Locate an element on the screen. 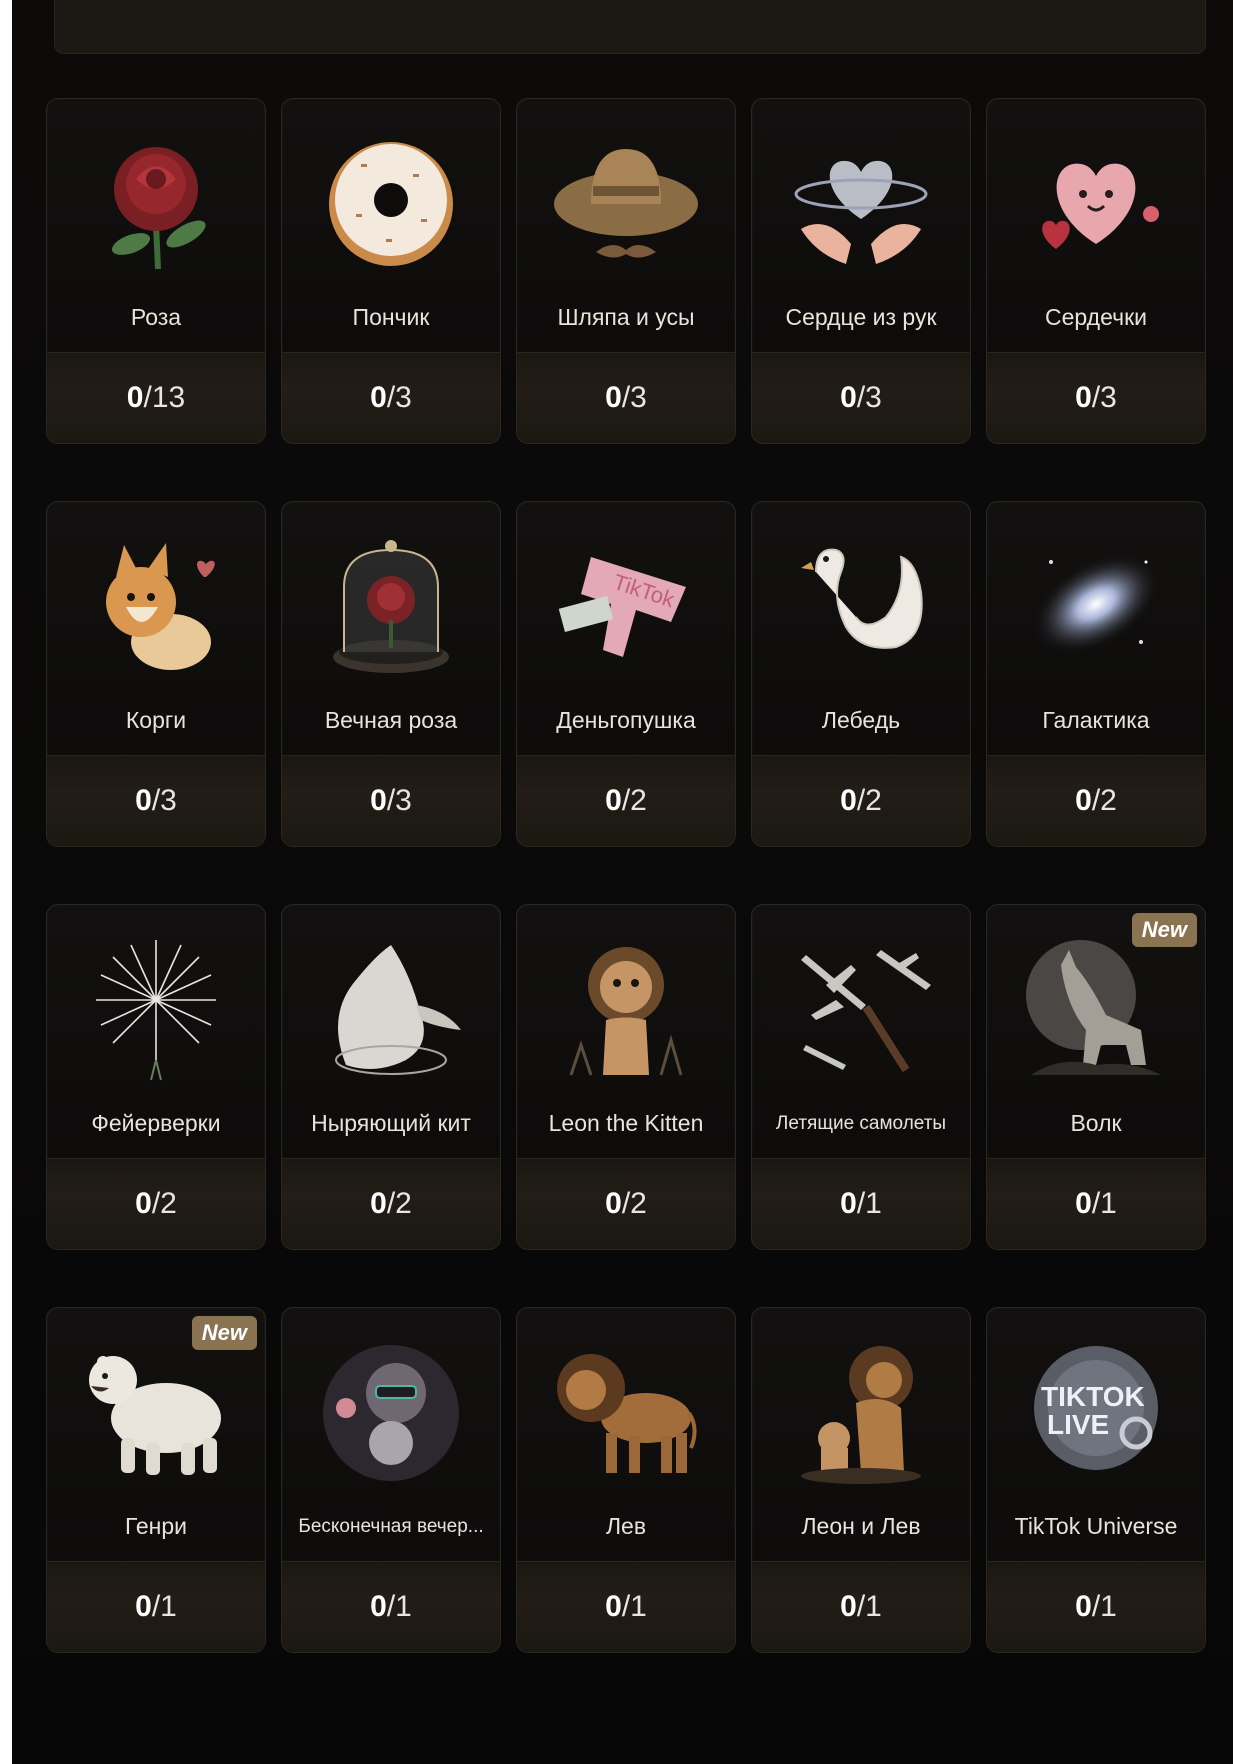 The height and width of the screenshot is (1764, 1233). gift-card: Летящие самолеты 0/1 is located at coordinates (861, 1077).